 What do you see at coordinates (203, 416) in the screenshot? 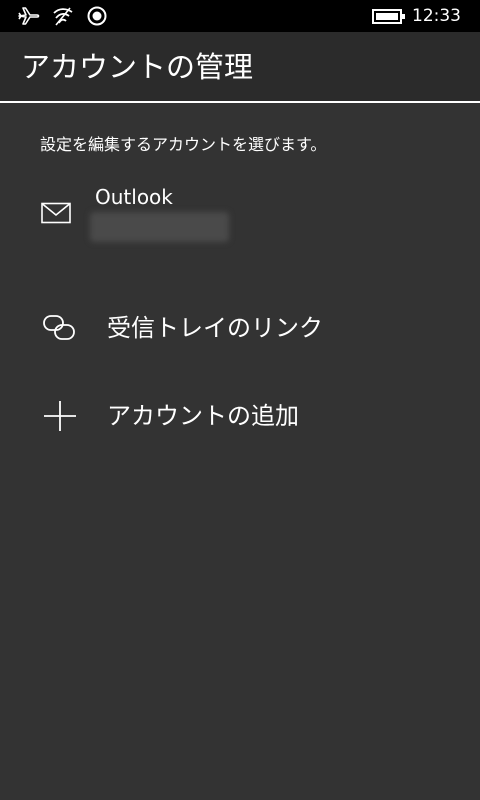
I see `add-account-label: アカウントの追加` at bounding box center [203, 416].